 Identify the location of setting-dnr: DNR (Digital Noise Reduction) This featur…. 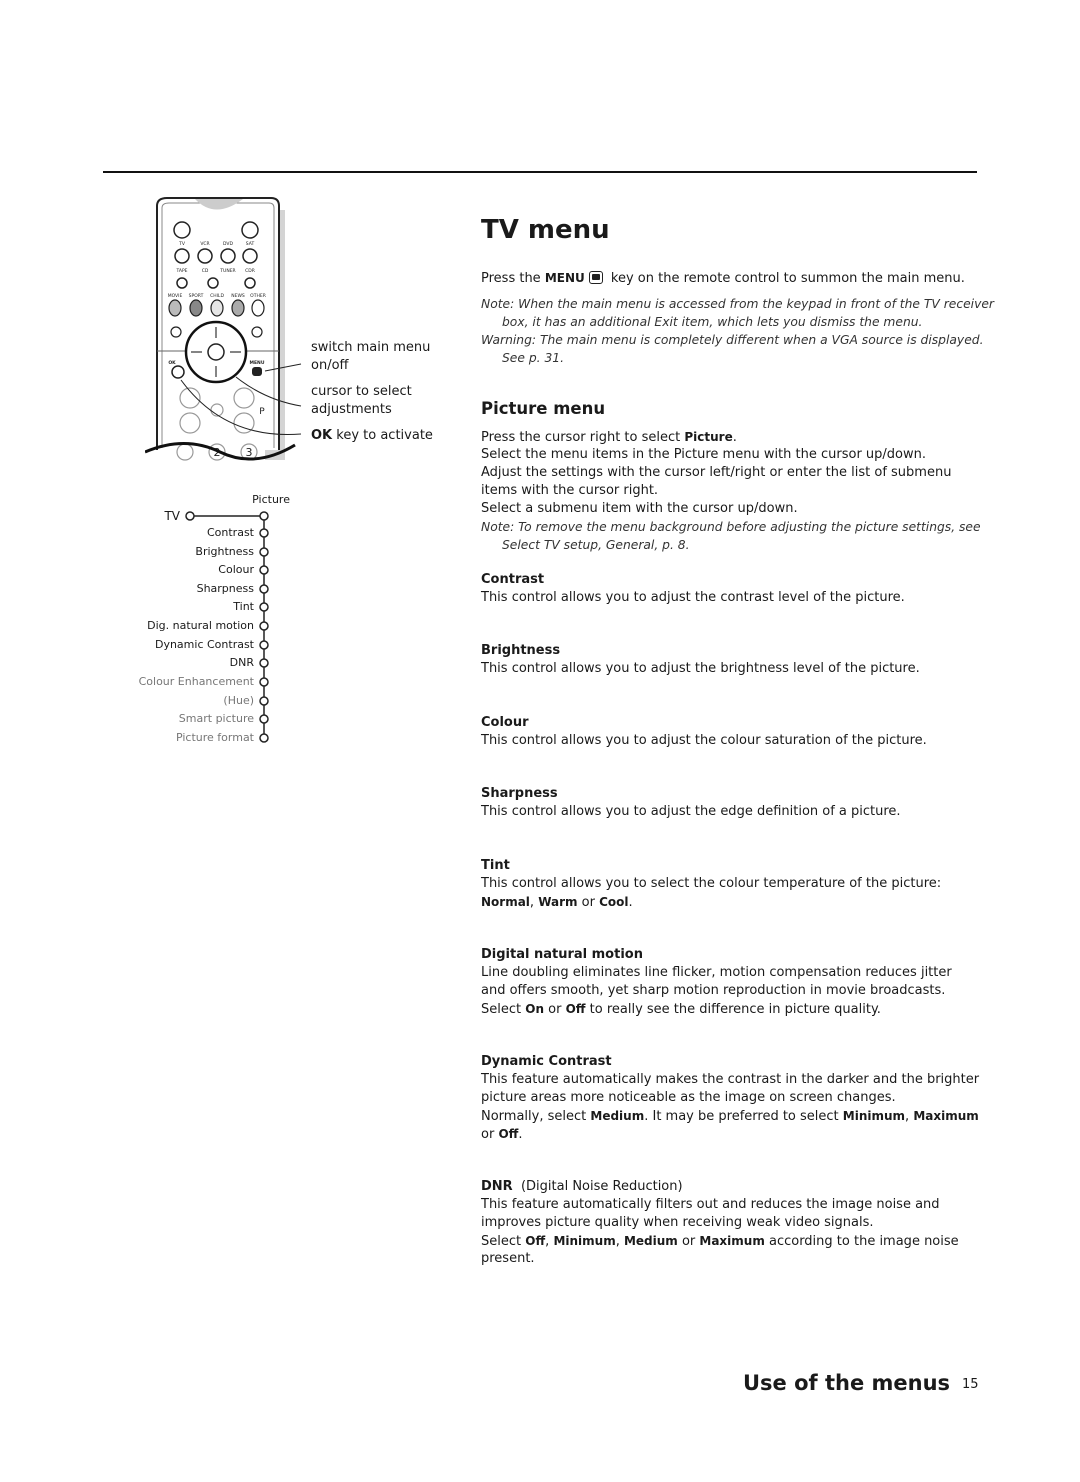
(741, 1223).